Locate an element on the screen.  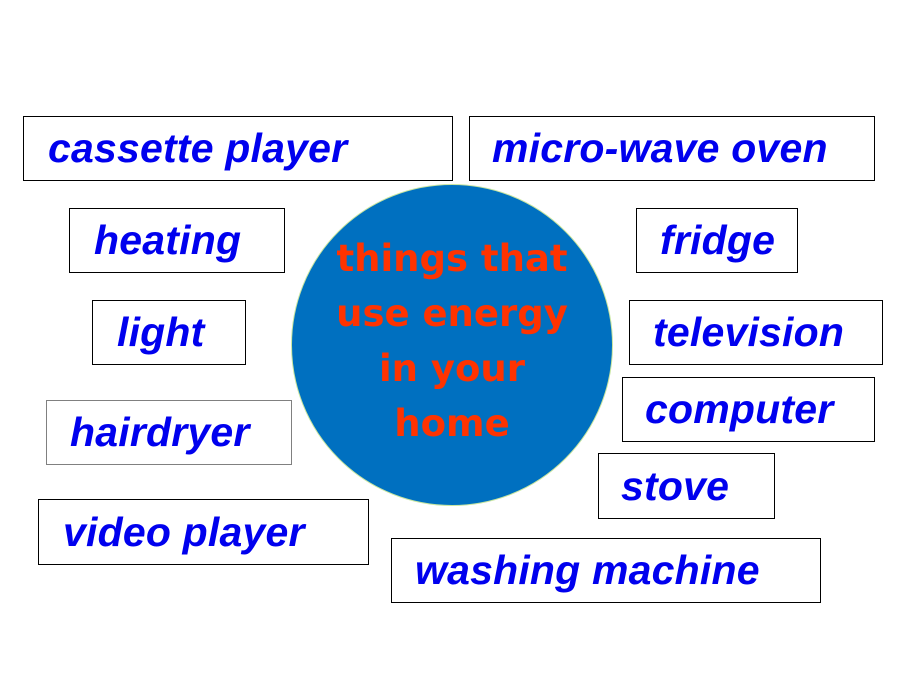
item-label: stove is located at coordinates (675, 485).